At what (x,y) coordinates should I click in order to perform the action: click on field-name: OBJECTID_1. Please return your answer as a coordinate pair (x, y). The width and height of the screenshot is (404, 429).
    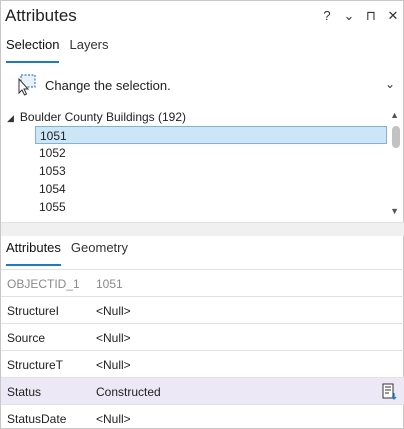
    Looking at the image, I should click on (43, 284).